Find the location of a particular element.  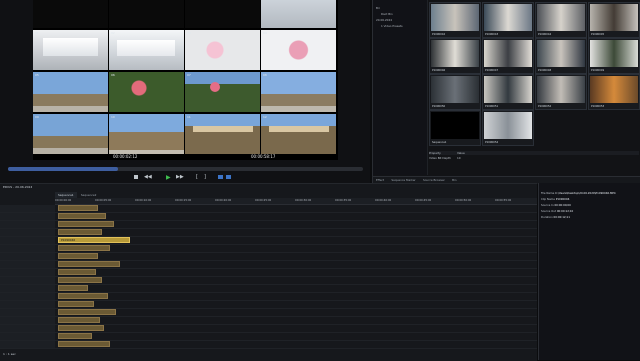

preview-cell-bush: 06 is located at coordinates (146, 92).